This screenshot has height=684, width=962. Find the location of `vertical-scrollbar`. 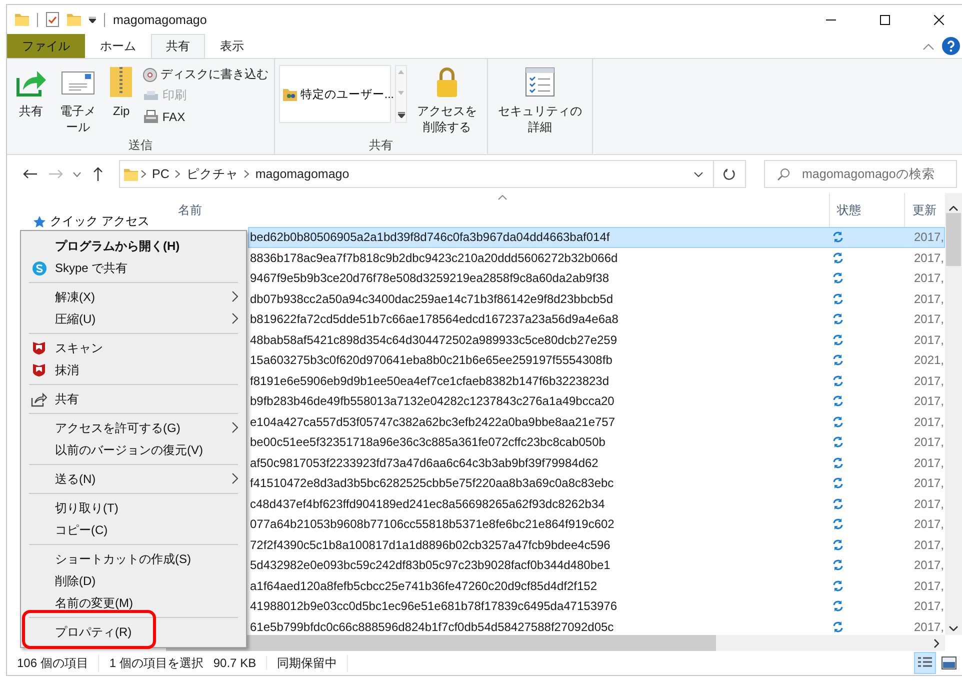

vertical-scrollbar is located at coordinates (953, 414).